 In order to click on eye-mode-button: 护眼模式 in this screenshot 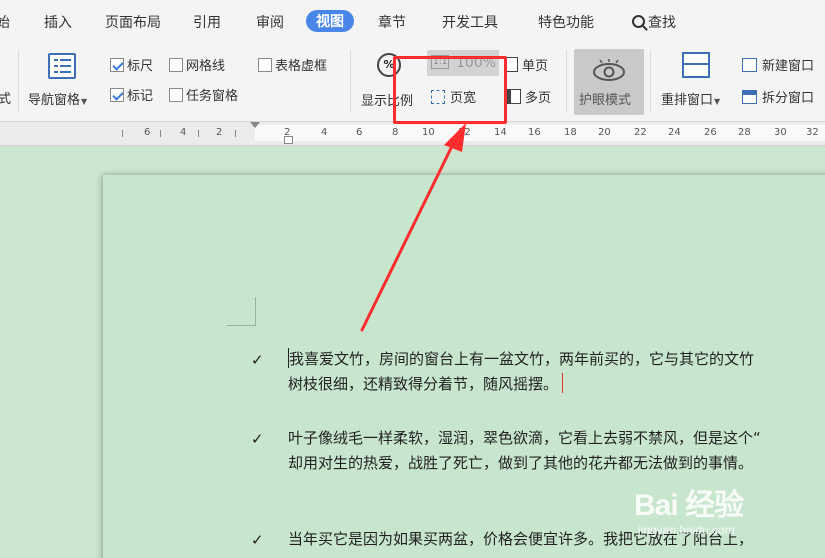, I will do `click(609, 82)`.